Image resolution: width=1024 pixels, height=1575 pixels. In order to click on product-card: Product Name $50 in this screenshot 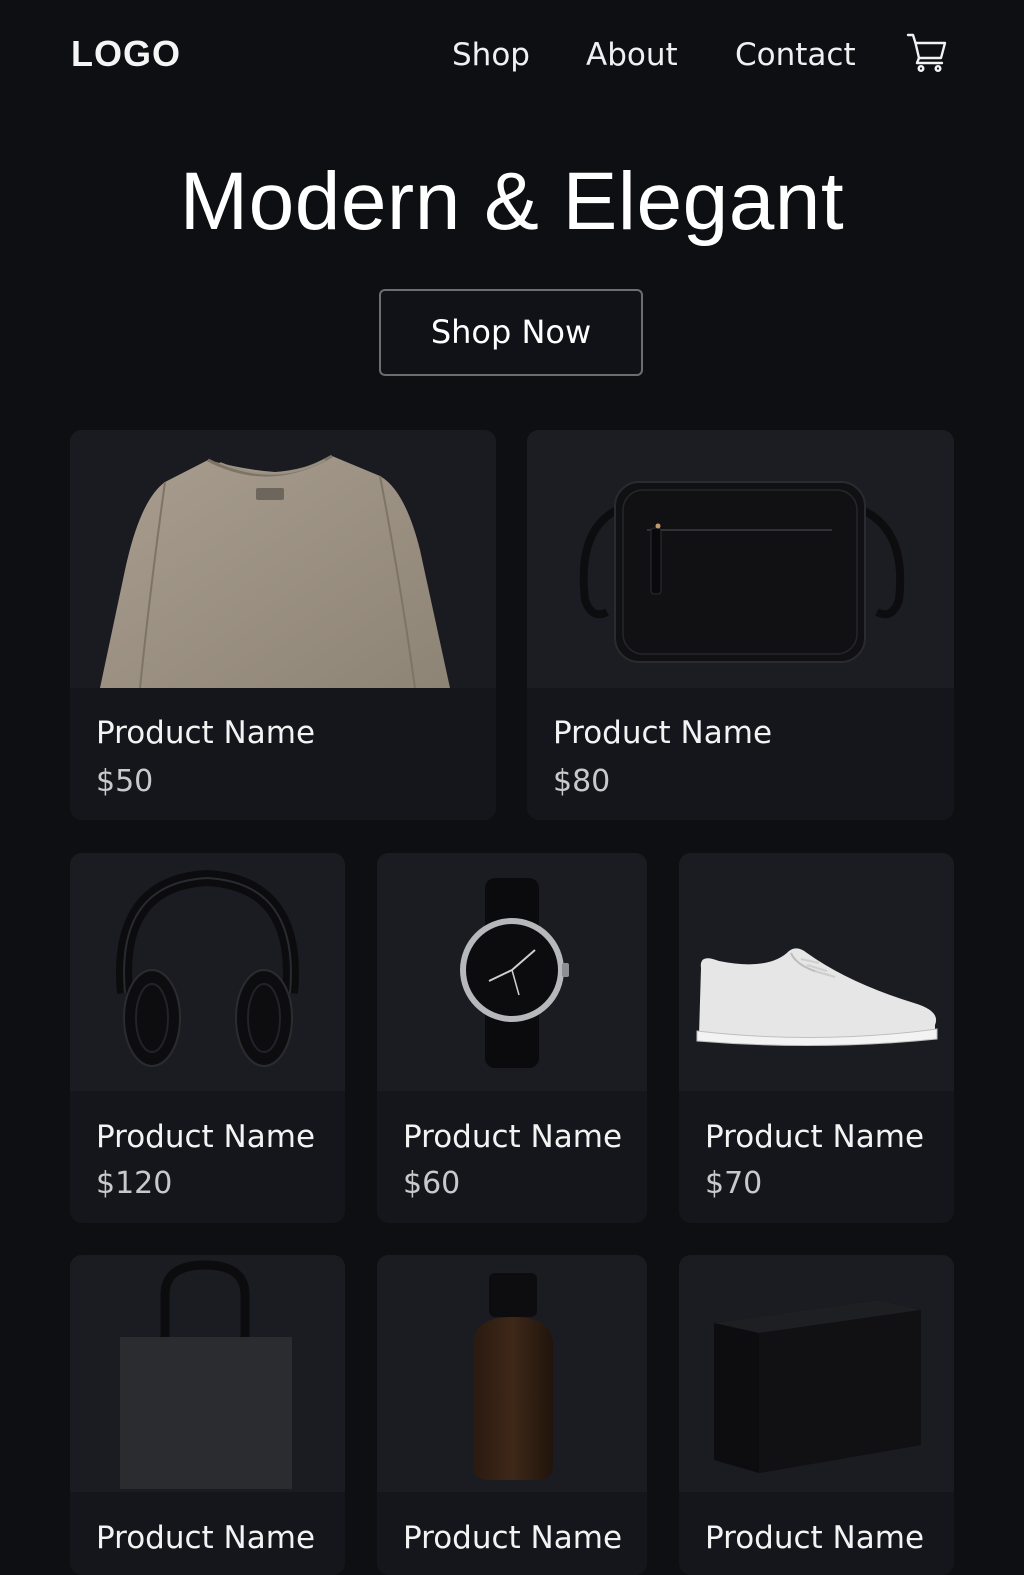, I will do `click(283, 625)`.